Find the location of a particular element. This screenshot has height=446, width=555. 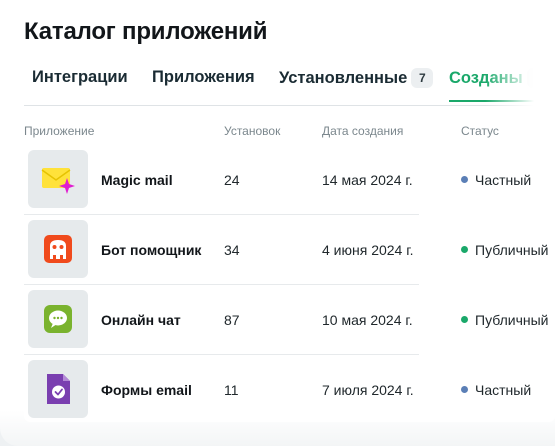

tab-label: Приложения is located at coordinates (203, 77).